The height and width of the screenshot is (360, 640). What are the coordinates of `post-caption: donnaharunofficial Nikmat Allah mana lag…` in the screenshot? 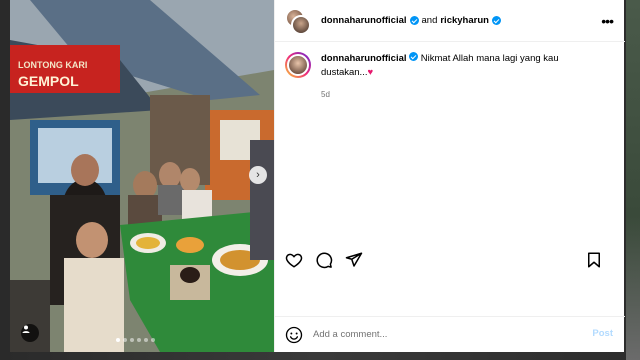 It's located at (450, 77).